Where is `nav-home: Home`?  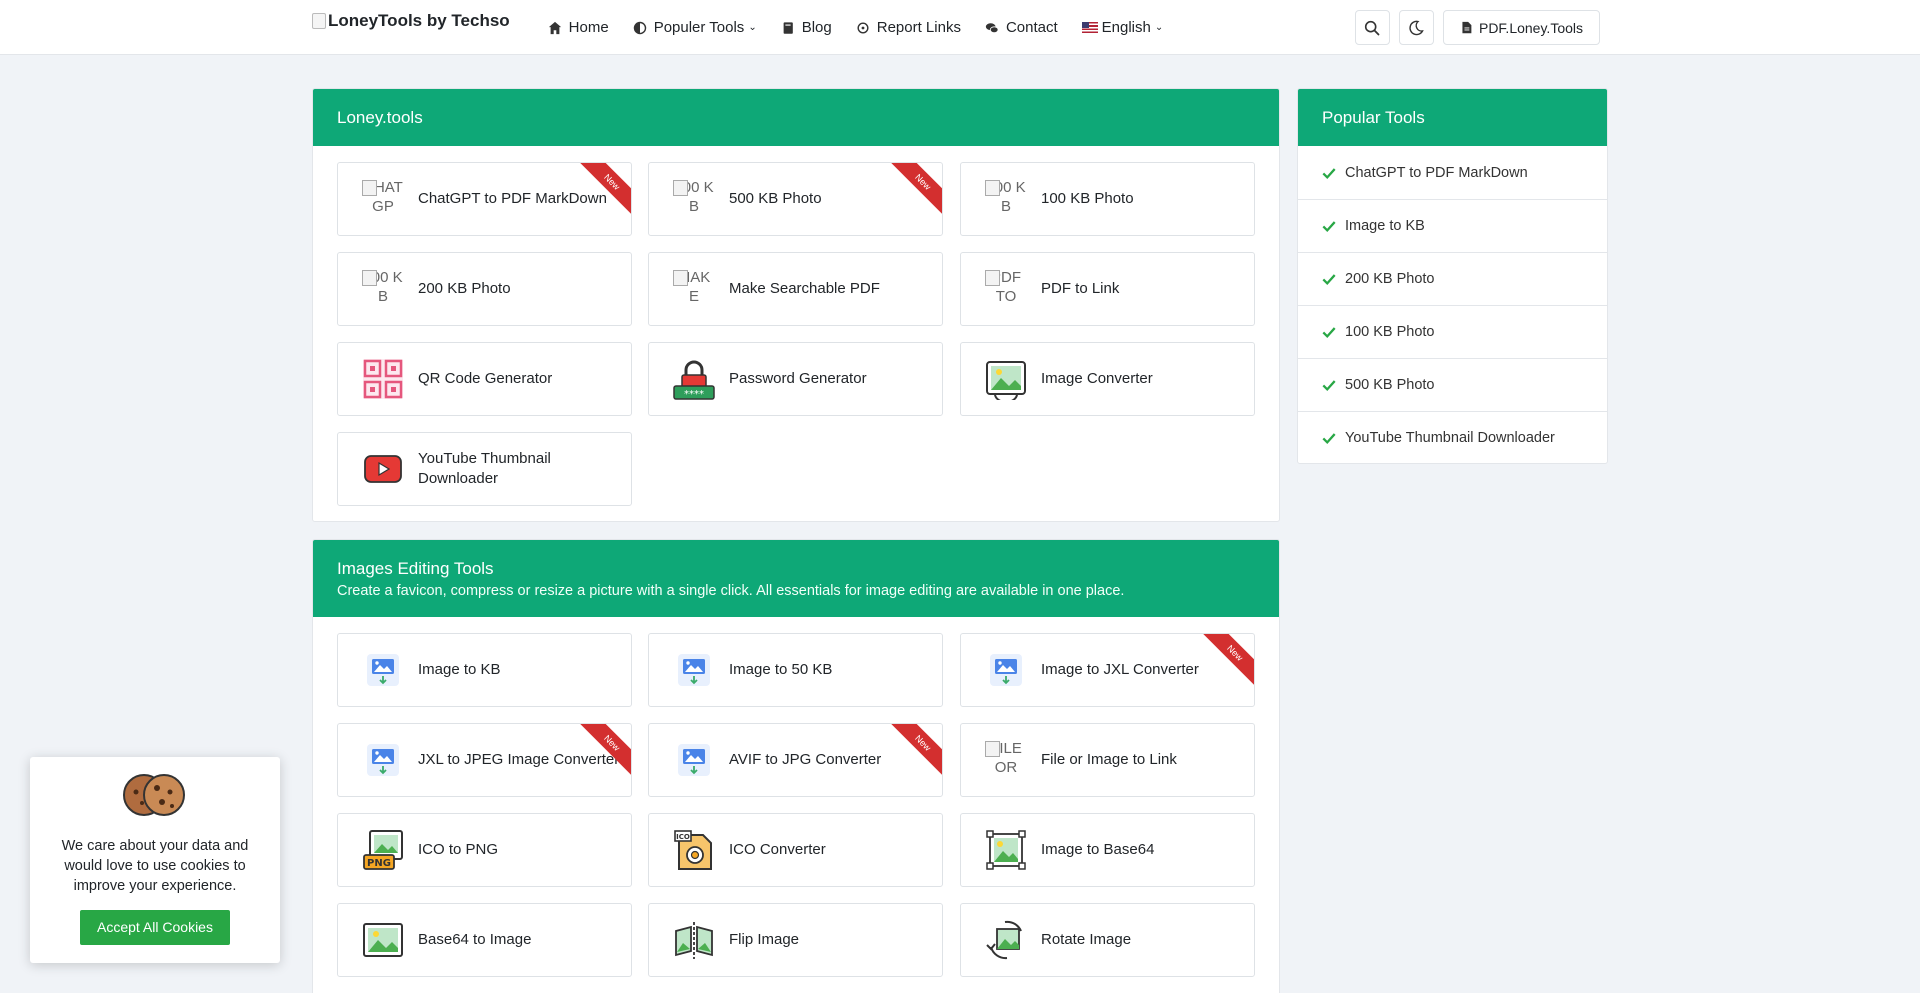
nav-home: Home is located at coordinates (578, 27).